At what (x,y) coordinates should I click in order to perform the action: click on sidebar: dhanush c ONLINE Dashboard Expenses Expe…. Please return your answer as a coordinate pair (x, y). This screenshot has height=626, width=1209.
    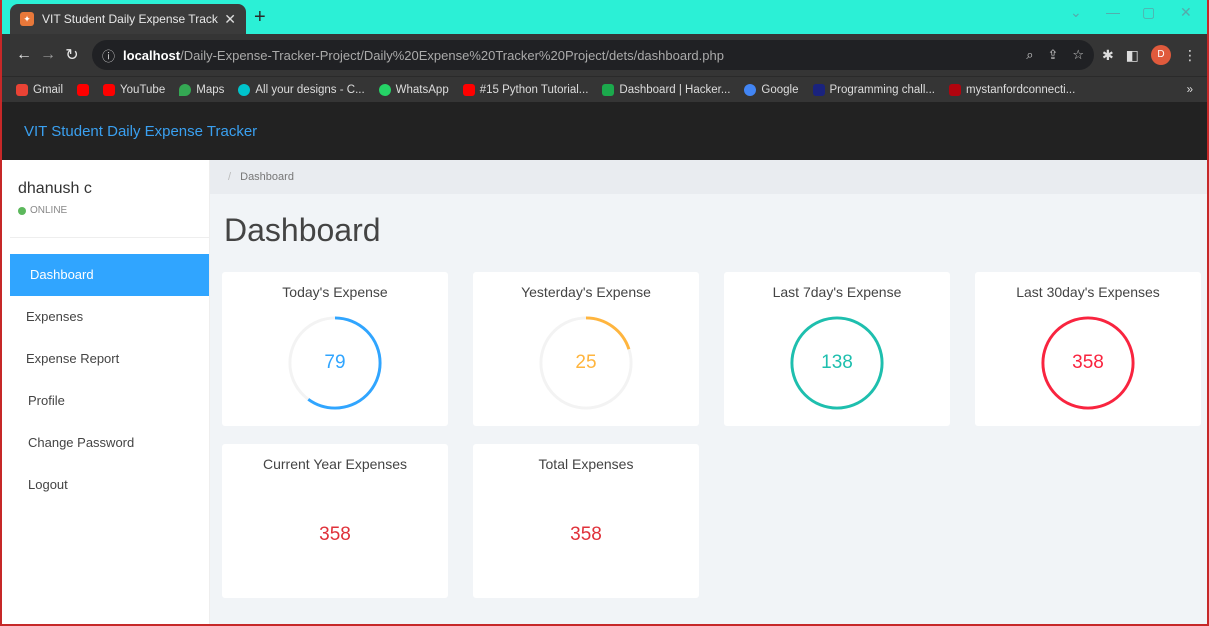
    Looking at the image, I should click on (110, 392).